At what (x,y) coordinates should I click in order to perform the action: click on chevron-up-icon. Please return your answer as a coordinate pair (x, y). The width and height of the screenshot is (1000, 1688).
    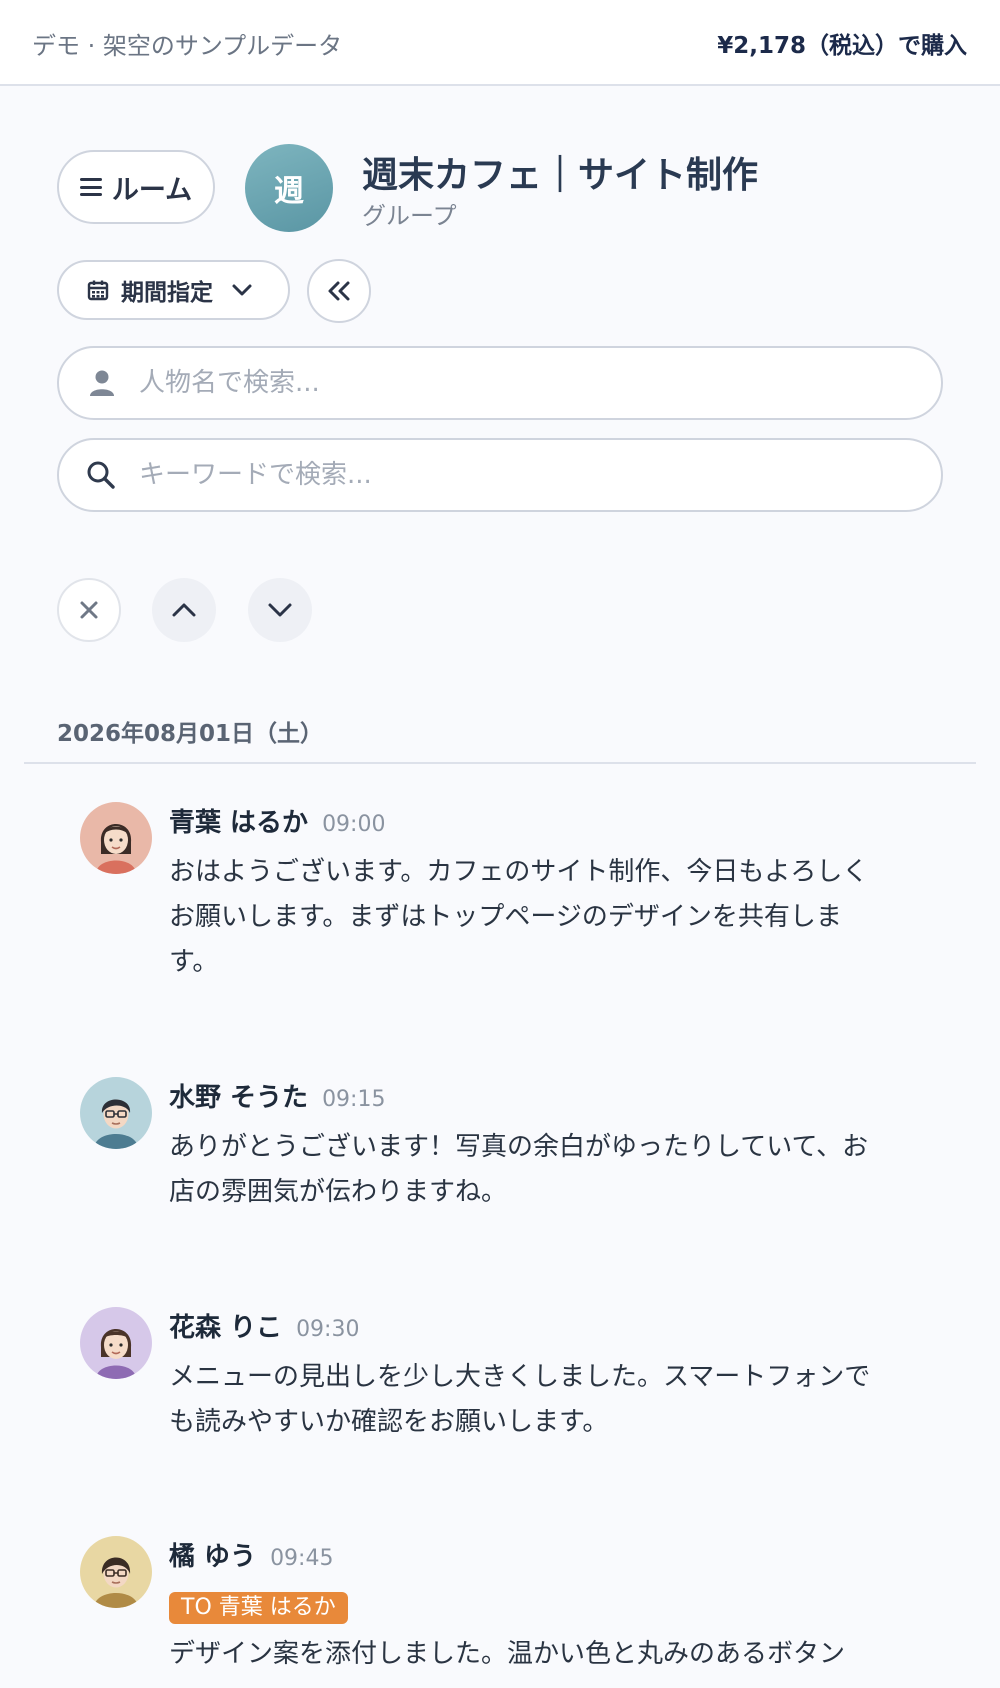
    Looking at the image, I should click on (184, 610).